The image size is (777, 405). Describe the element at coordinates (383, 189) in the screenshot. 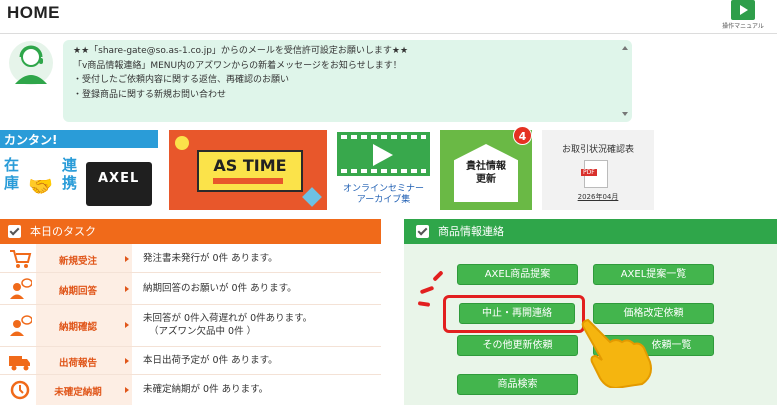

I see `seminar-caption: オンラインセミナー` at that location.